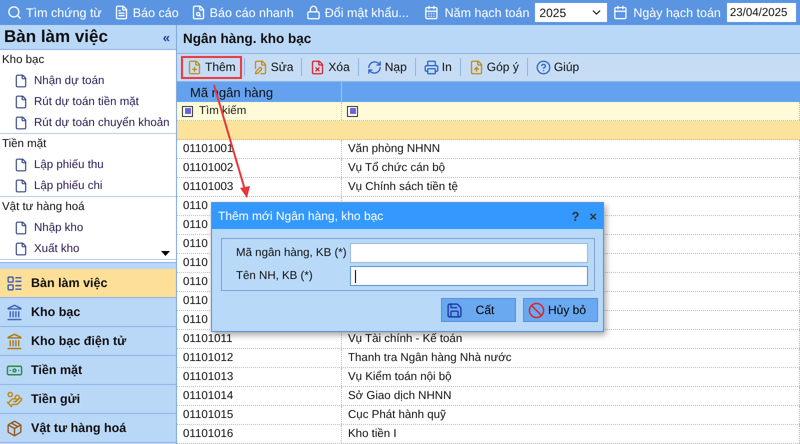 This screenshot has height=444, width=800. I want to click on file-upload-icon, so click(476, 67).